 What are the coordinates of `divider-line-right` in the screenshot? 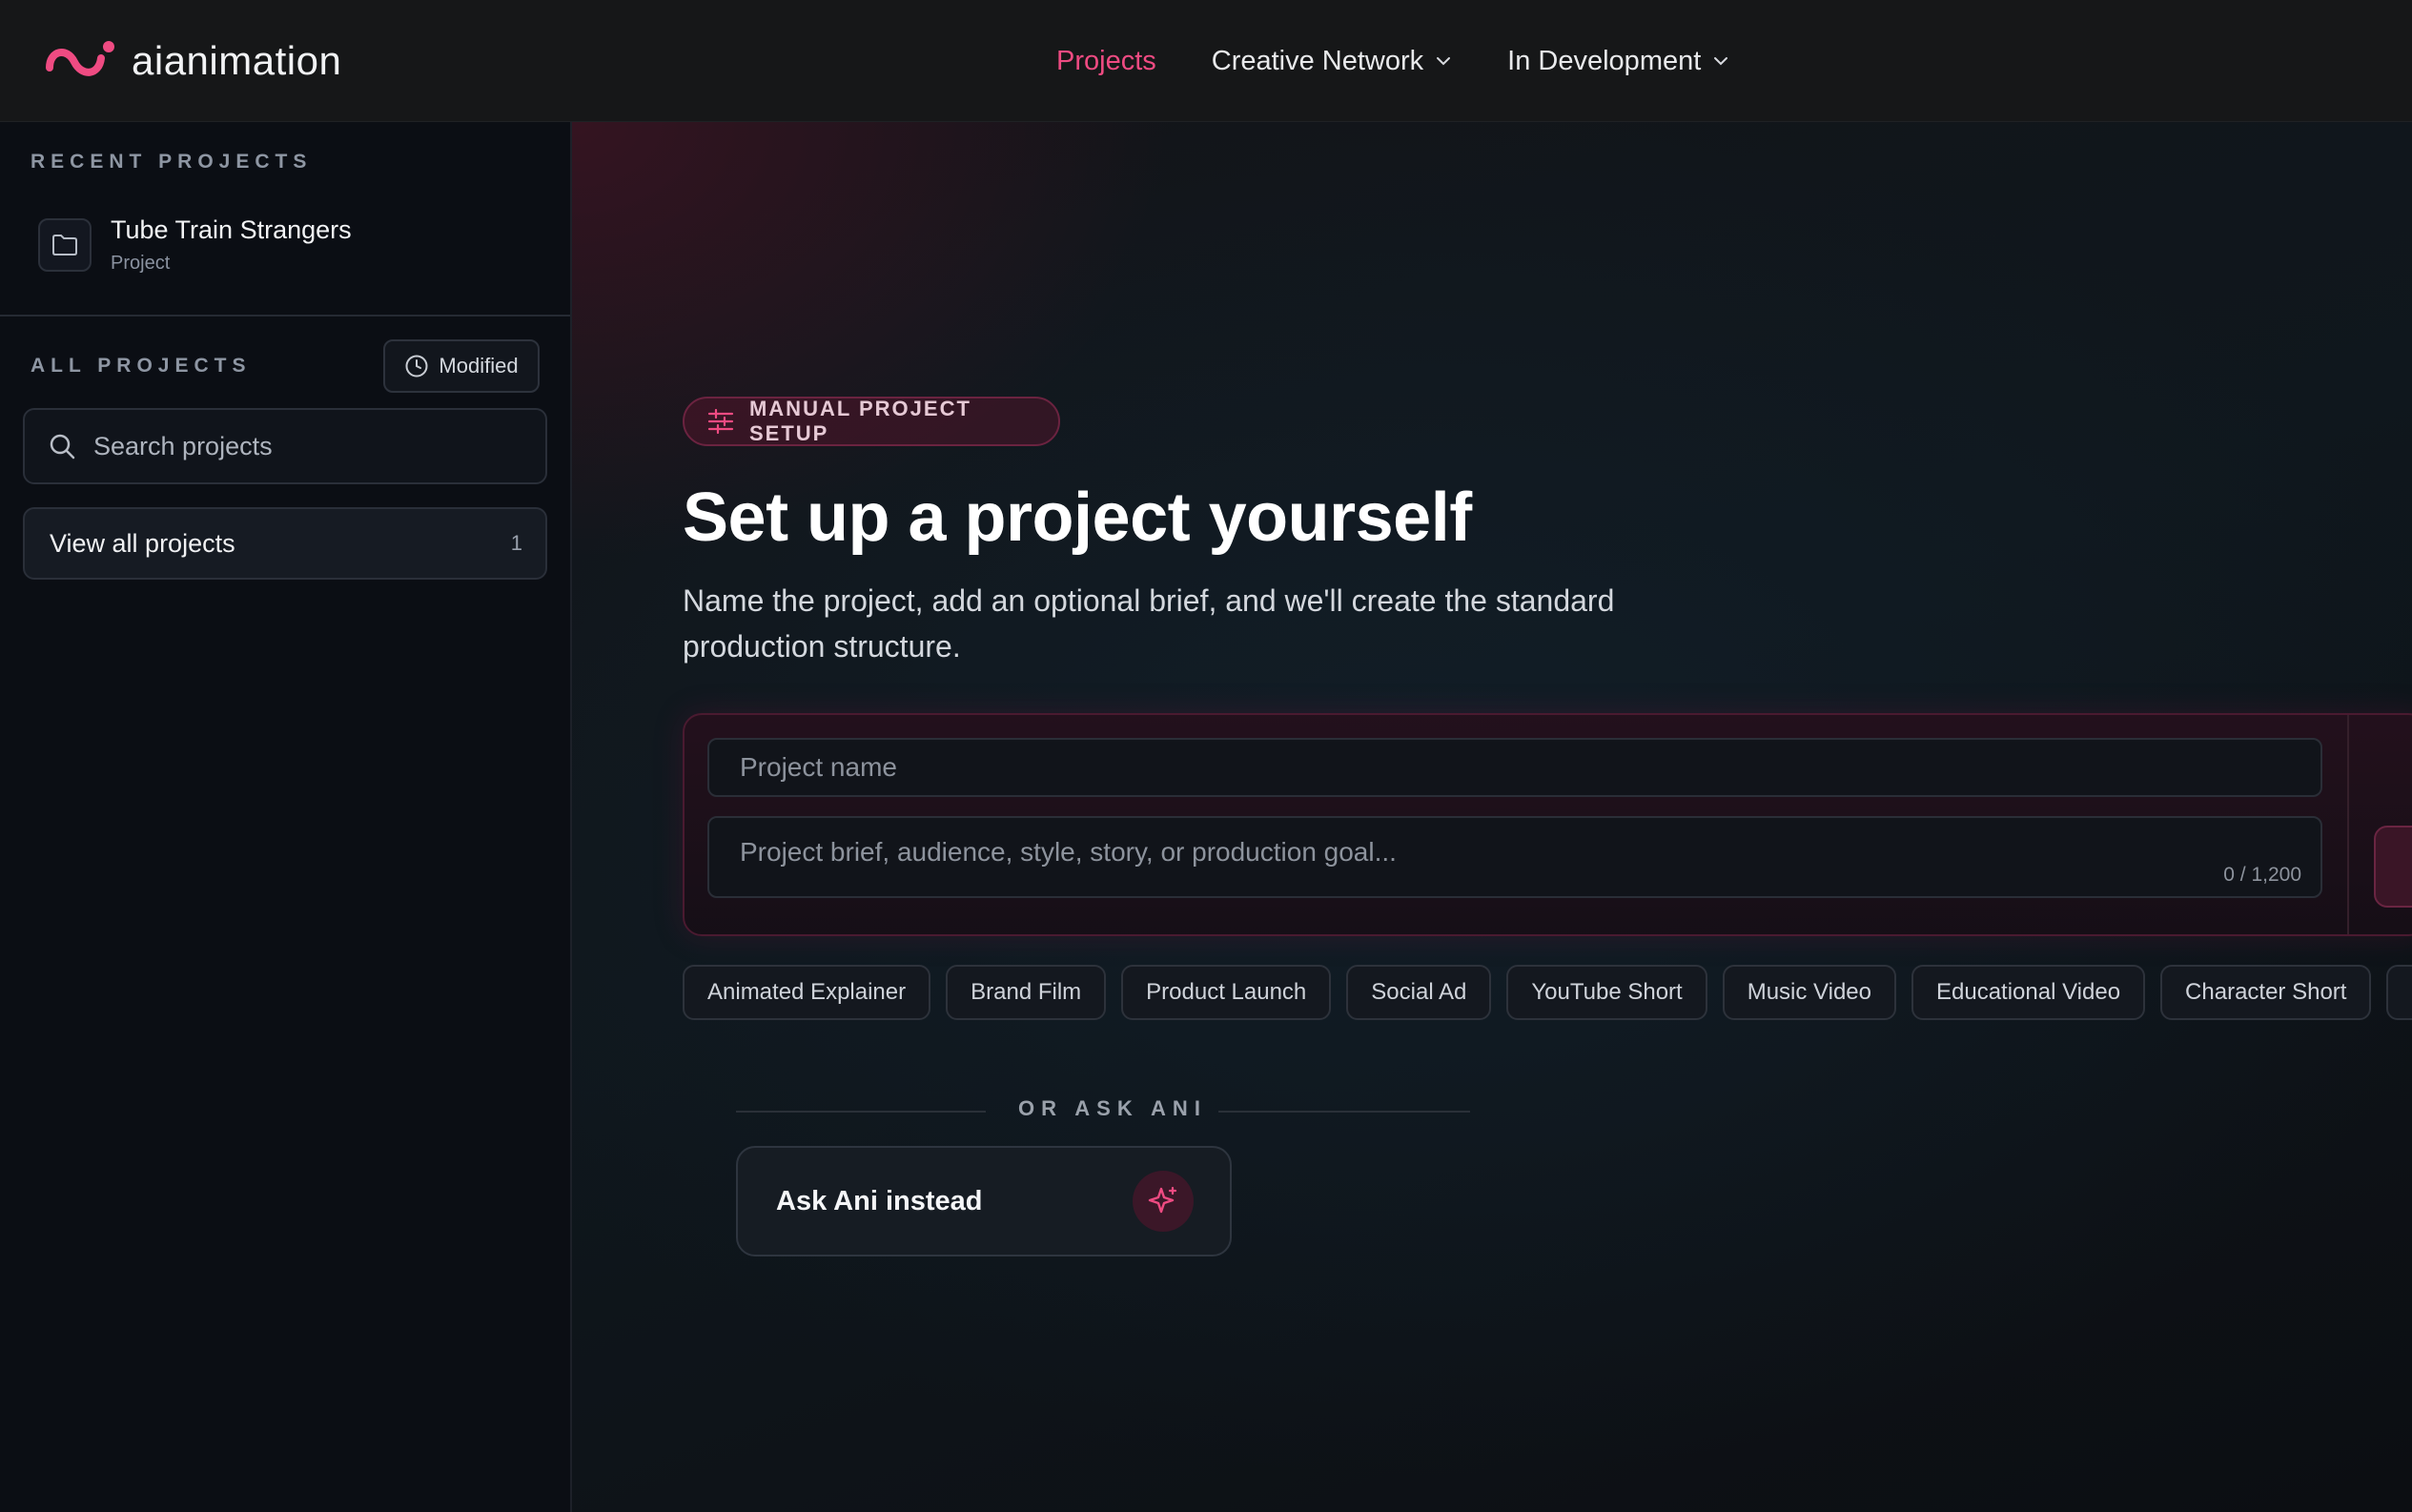 It's located at (1344, 1112).